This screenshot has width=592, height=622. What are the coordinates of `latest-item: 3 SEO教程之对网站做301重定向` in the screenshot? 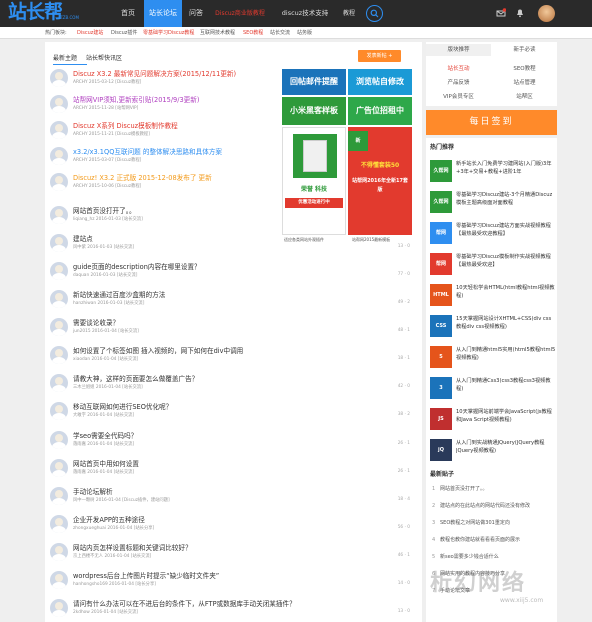 It's located at (471, 522).